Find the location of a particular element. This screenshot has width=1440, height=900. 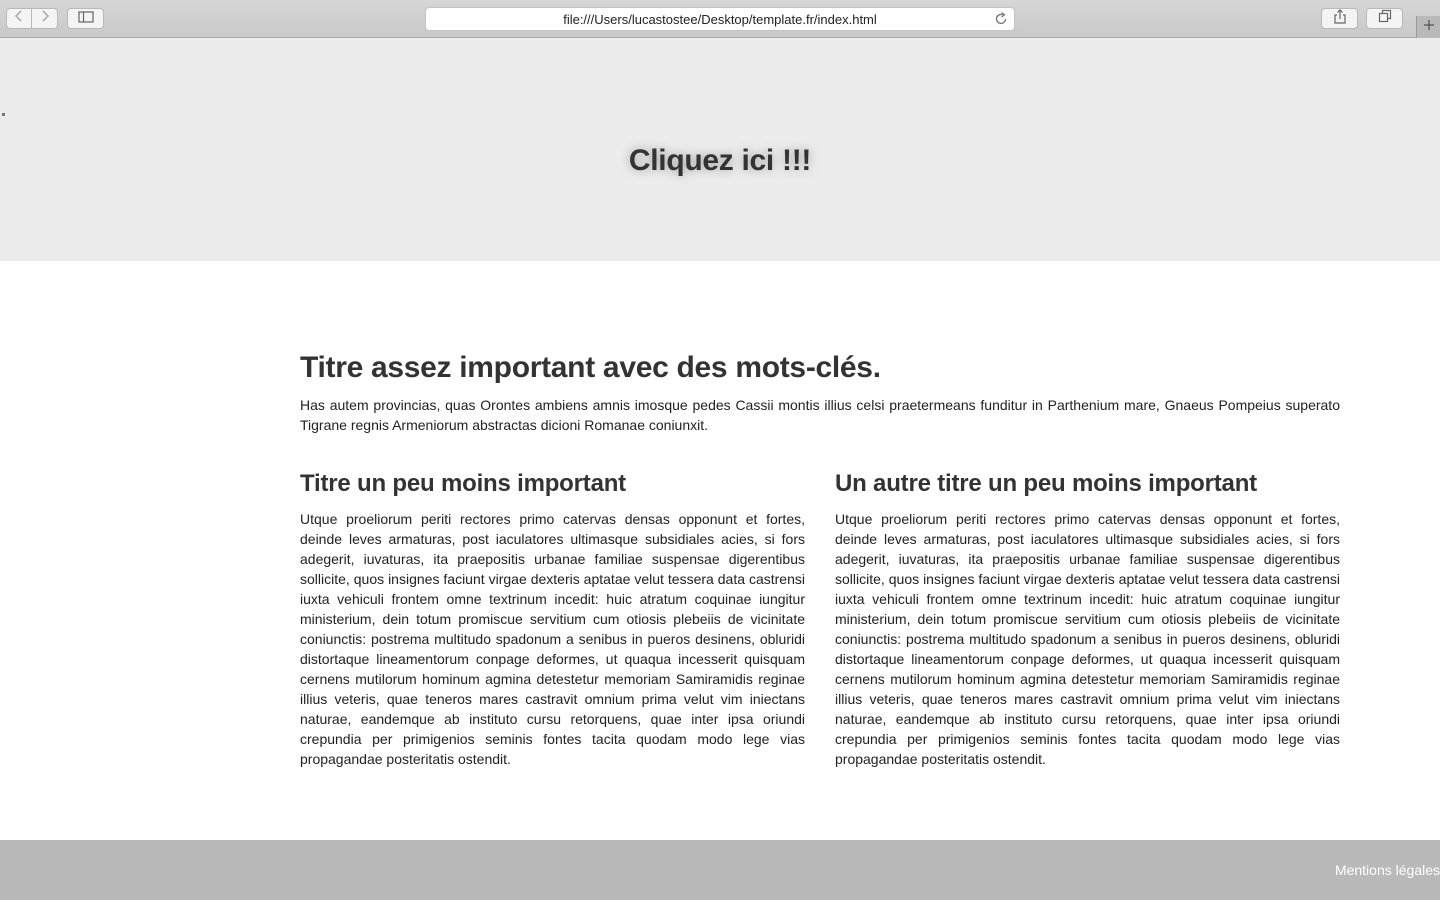

sidebar-icon is located at coordinates (85, 19).